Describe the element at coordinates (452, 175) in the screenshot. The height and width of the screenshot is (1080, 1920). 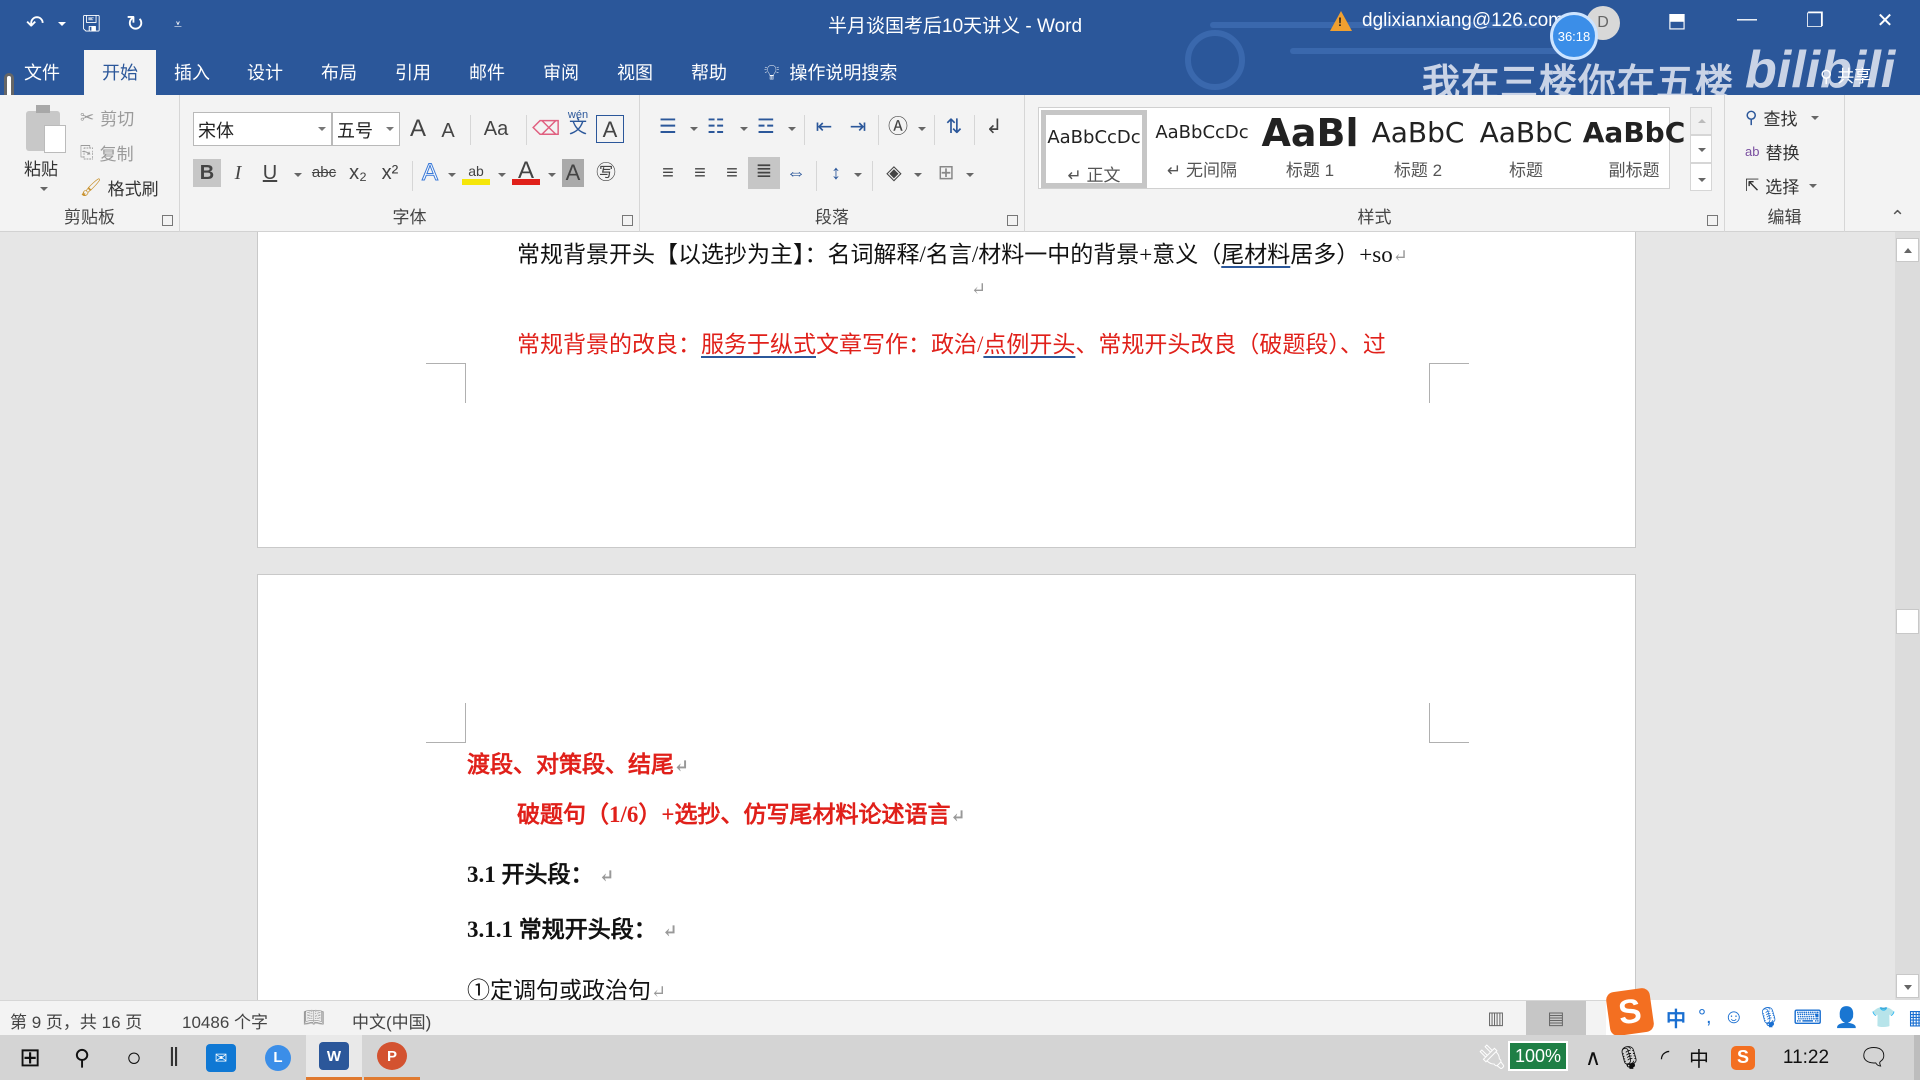
I see `text-effects-dropdown-icon` at that location.